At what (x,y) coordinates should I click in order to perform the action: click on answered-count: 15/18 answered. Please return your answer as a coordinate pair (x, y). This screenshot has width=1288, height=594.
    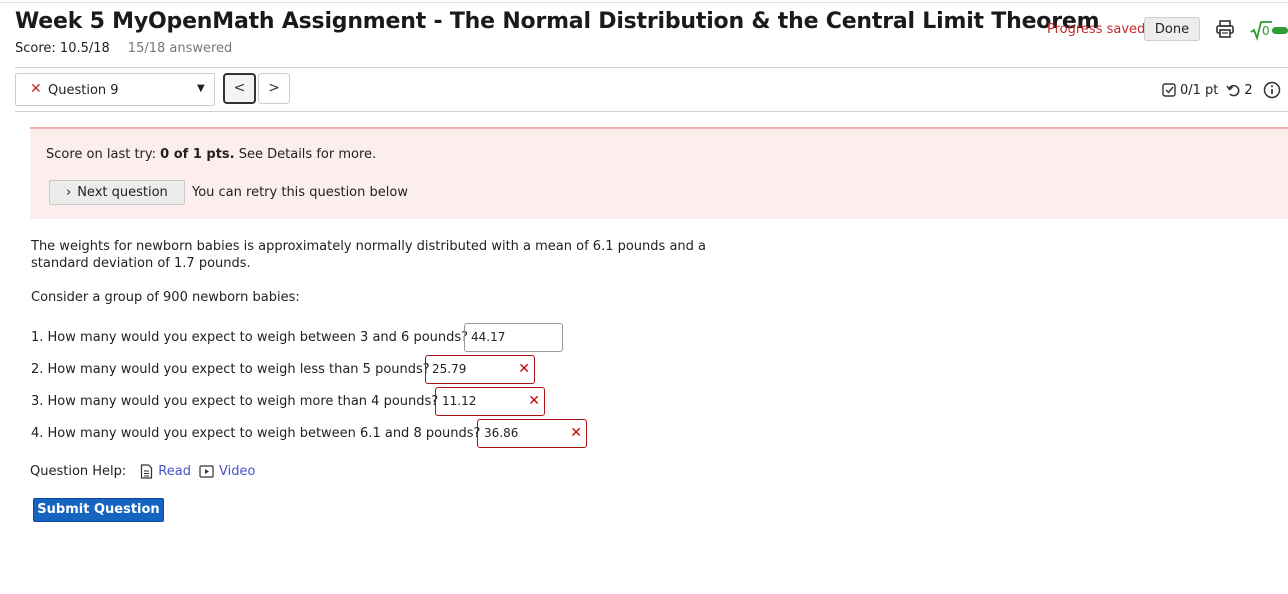
    Looking at the image, I should click on (180, 48).